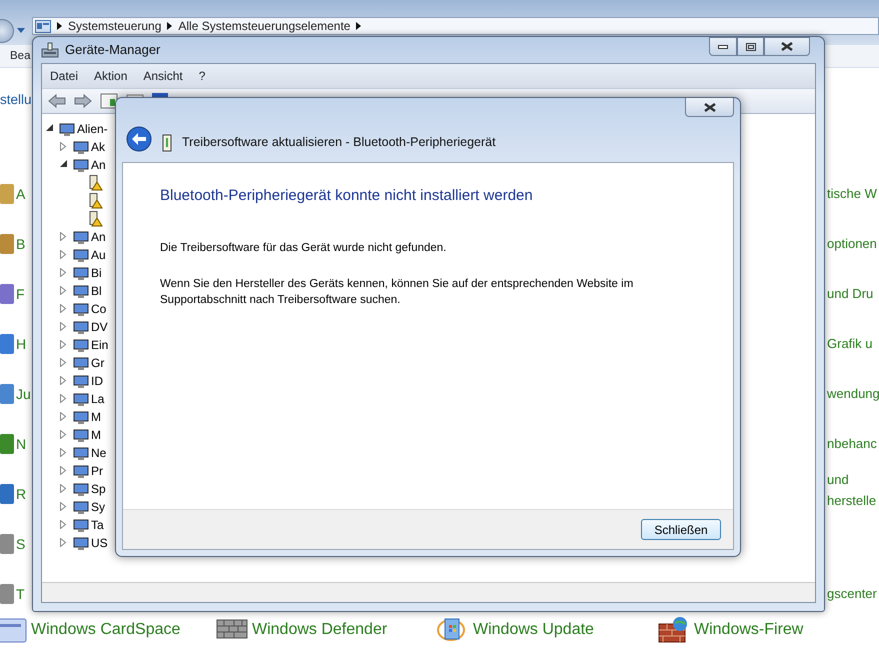 This screenshot has width=879, height=655. What do you see at coordinates (99, 327) in the screenshot?
I see `tree-item: DV` at bounding box center [99, 327].